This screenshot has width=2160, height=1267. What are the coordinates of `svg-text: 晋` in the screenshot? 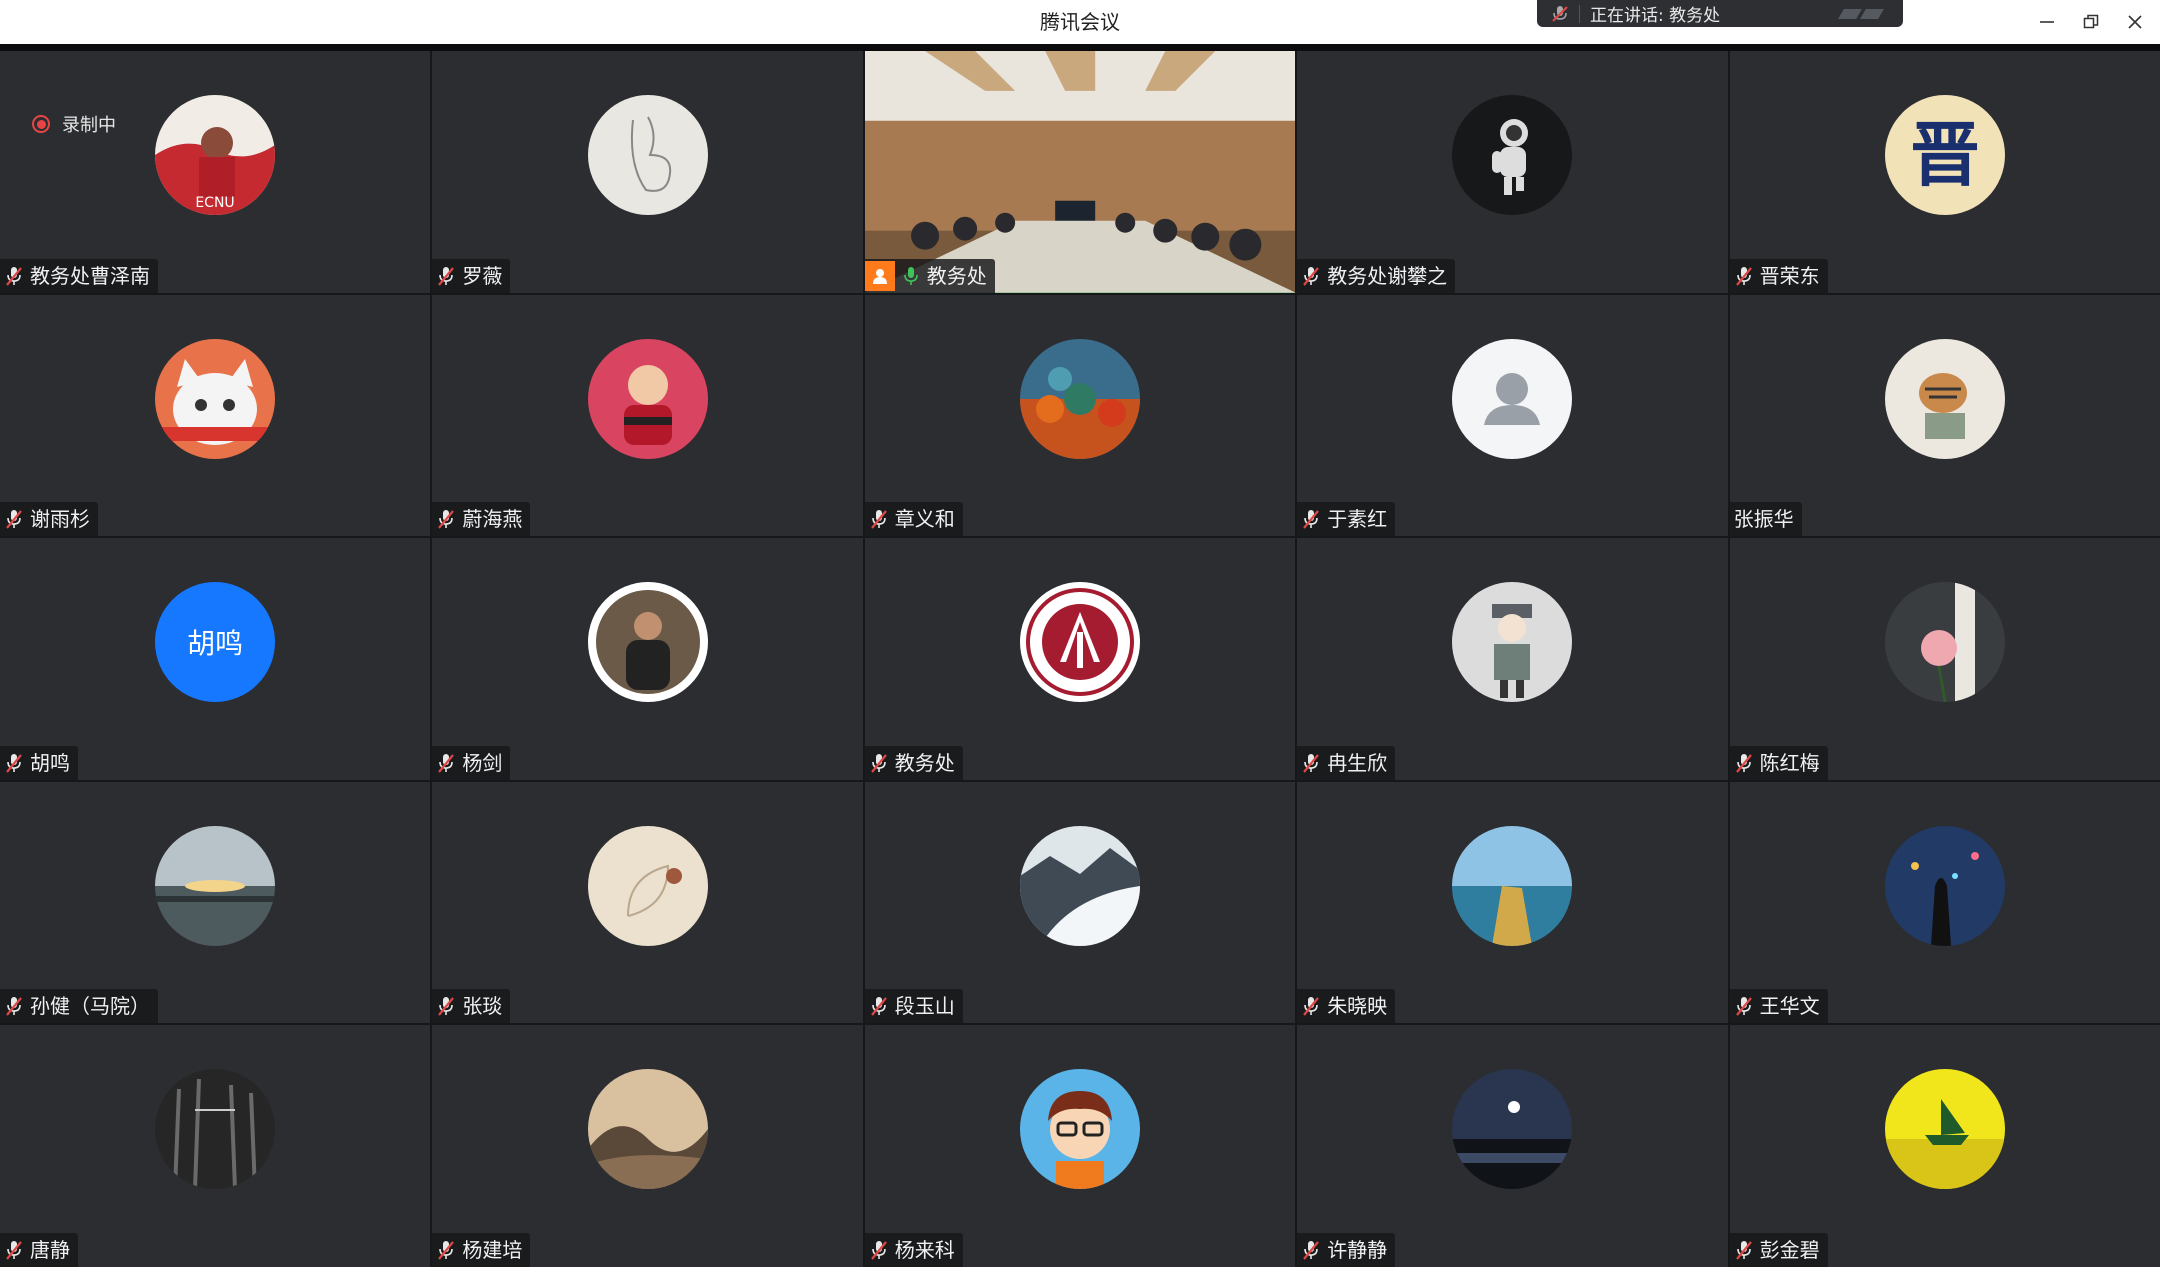 It's located at (1945, 154).